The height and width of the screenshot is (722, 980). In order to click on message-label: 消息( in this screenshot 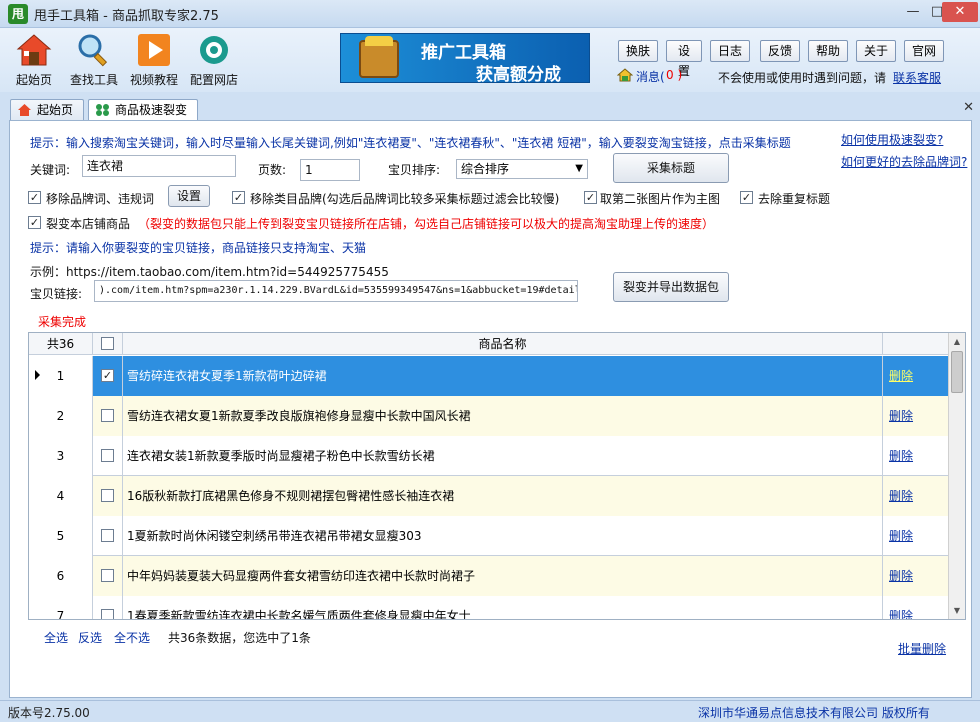, I will do `click(650, 76)`.